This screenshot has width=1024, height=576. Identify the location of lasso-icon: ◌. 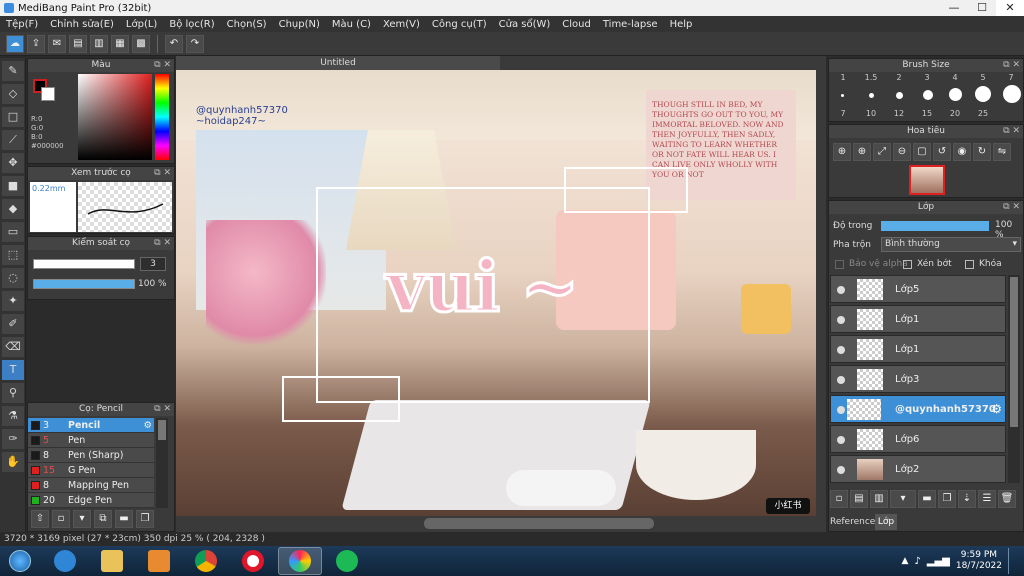
(13, 278).